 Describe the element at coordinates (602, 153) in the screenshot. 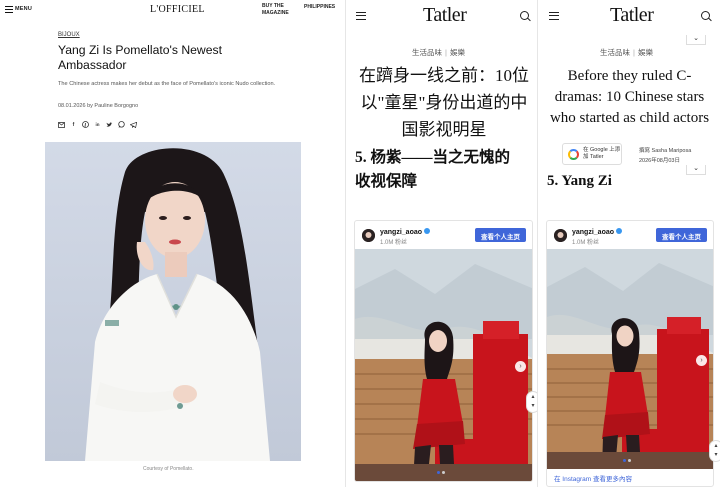

I see `google-chip-label: 在 Google 上添加 Tatler` at that location.